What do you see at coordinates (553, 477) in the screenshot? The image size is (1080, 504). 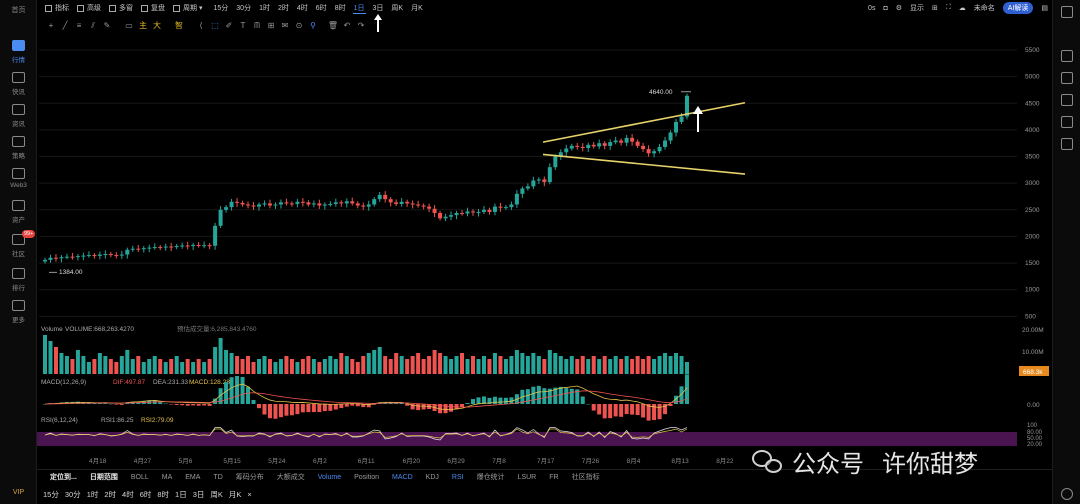 I see `indicator-15: FR` at bounding box center [553, 477].